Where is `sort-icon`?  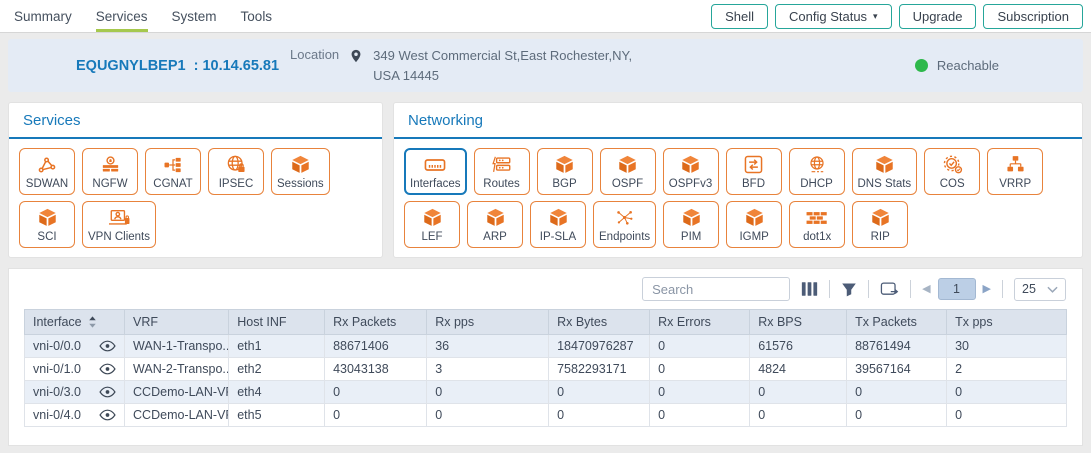
sort-icon is located at coordinates (92, 322).